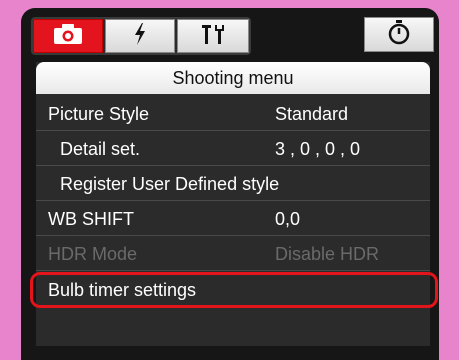  What do you see at coordinates (91, 219) in the screenshot?
I see `menu-item-label: WB SHIFT` at bounding box center [91, 219].